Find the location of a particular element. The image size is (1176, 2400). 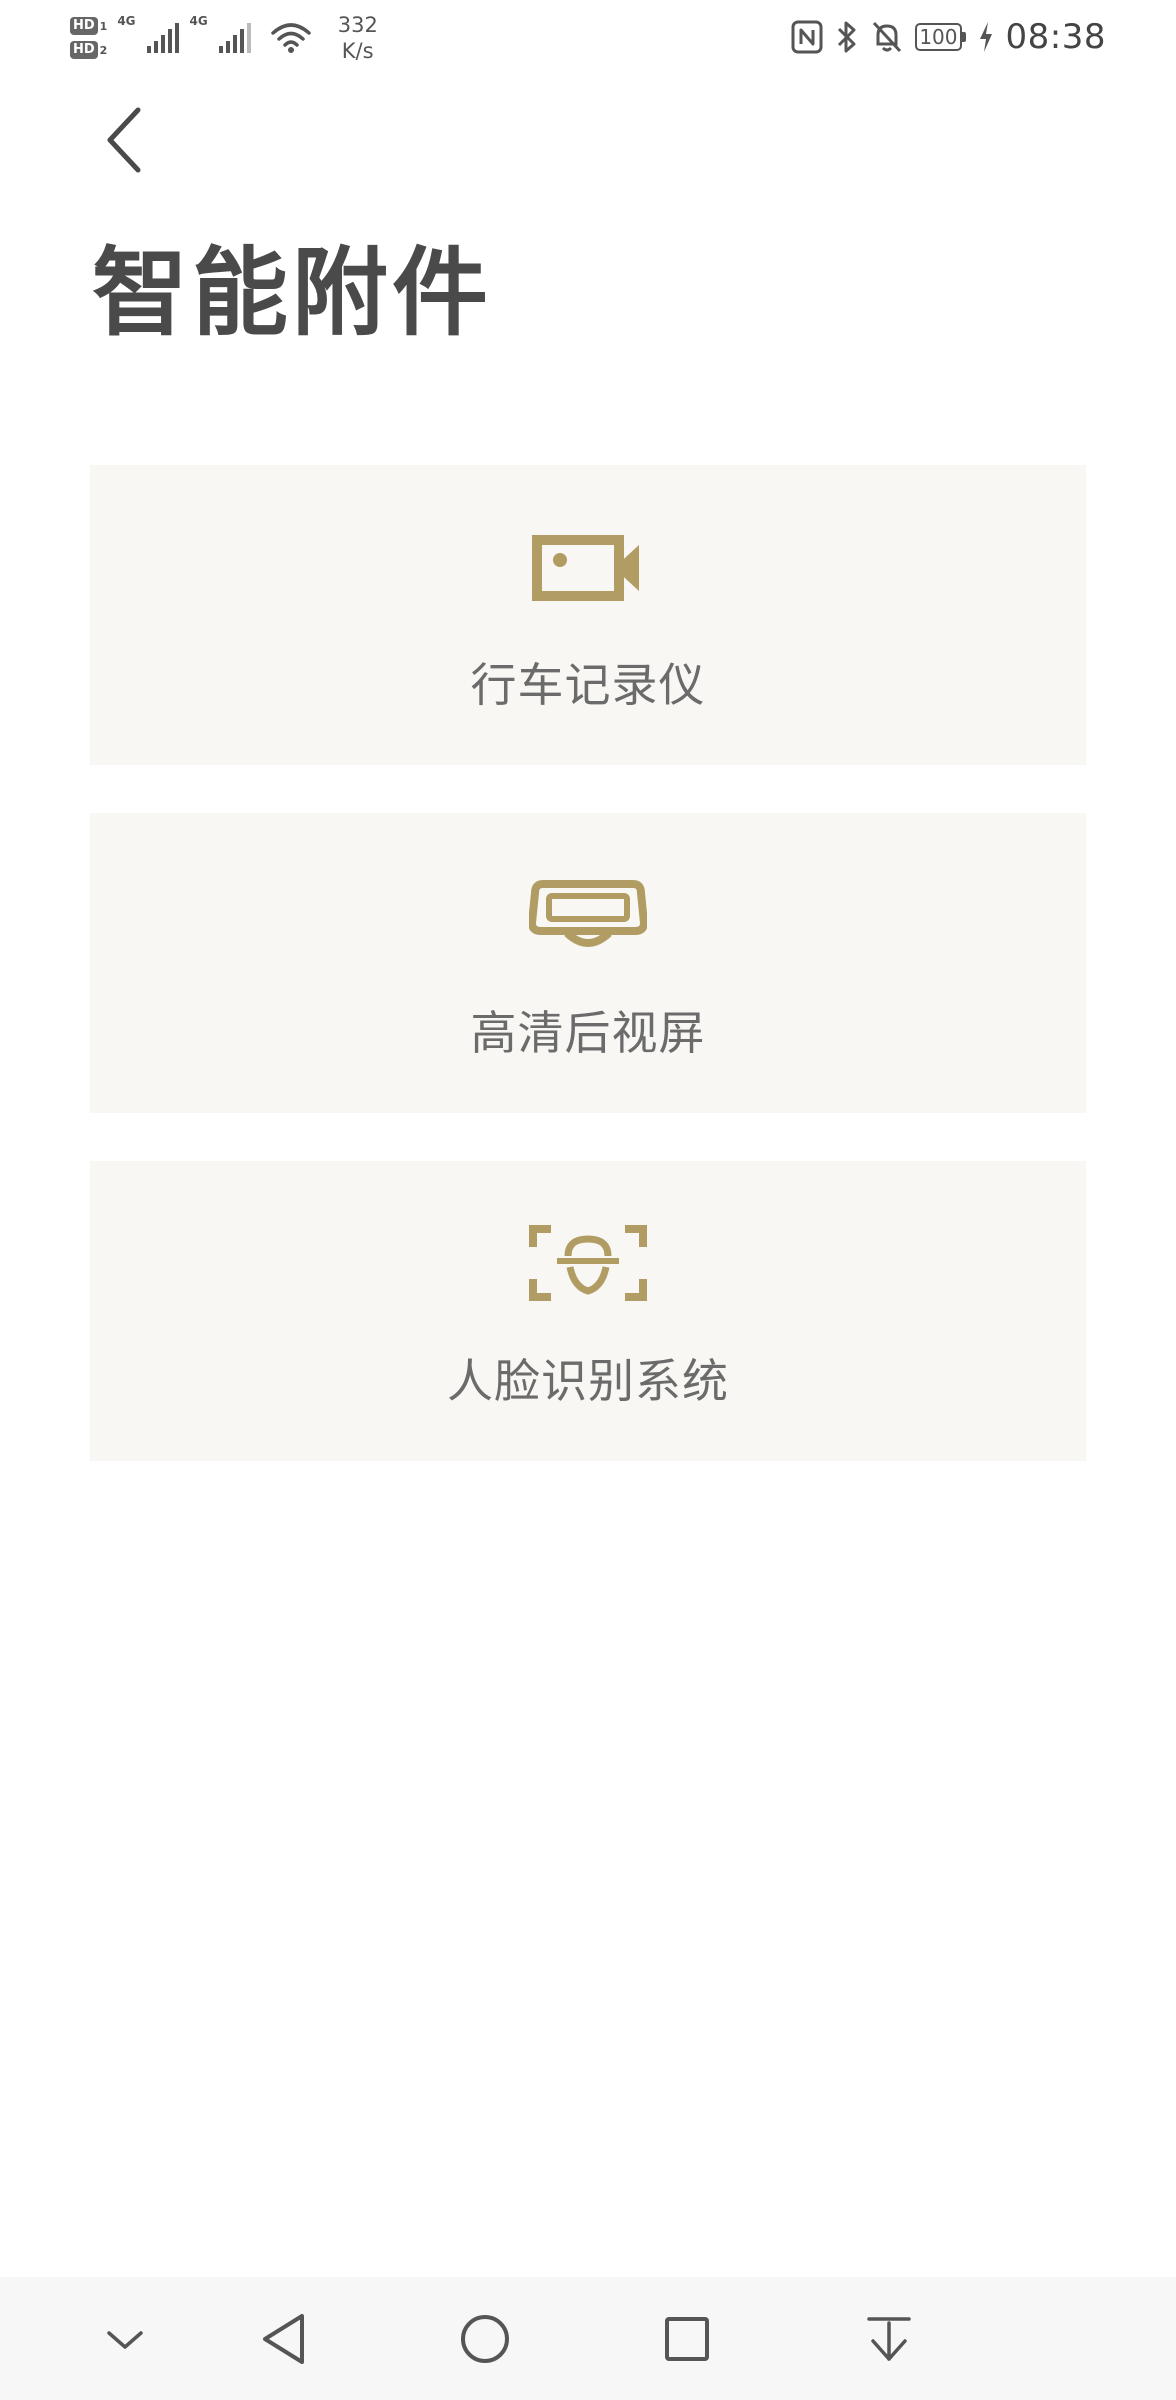

sim2-hd-badge: HD 2 is located at coordinates (88, 50).